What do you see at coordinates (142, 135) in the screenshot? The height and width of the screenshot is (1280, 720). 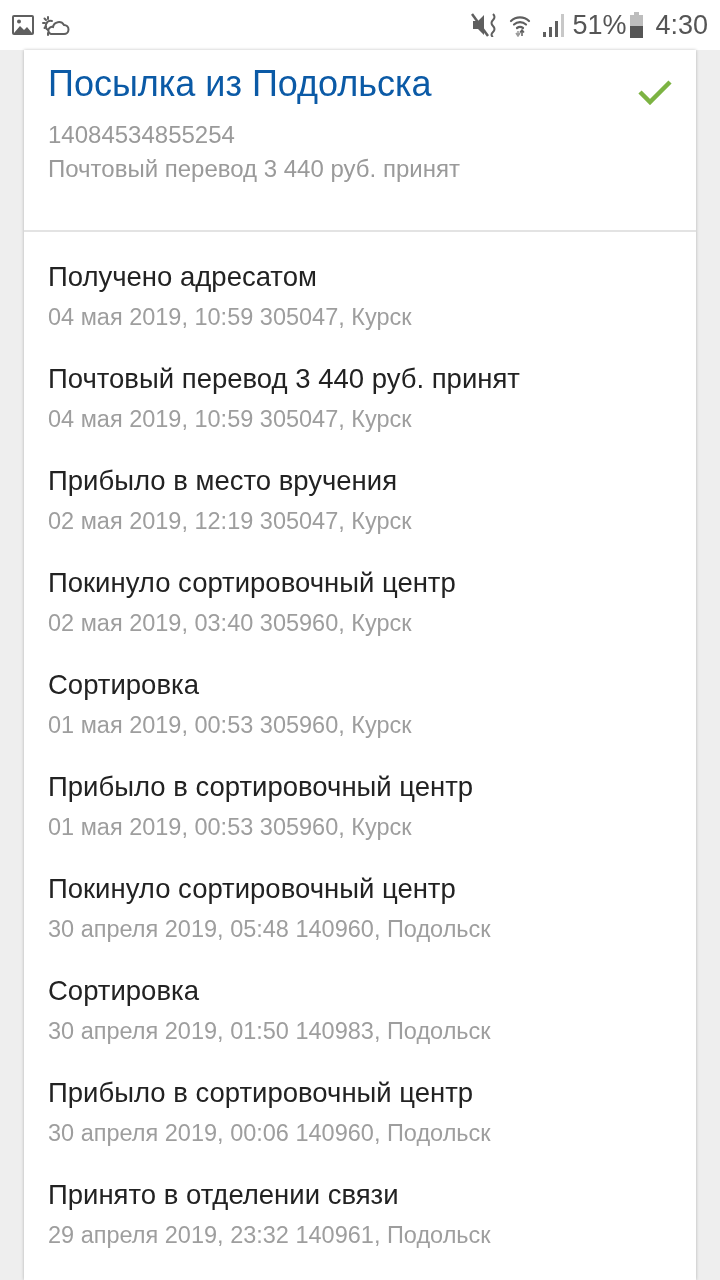 I see `tracking-number: 14084534855254` at bounding box center [142, 135].